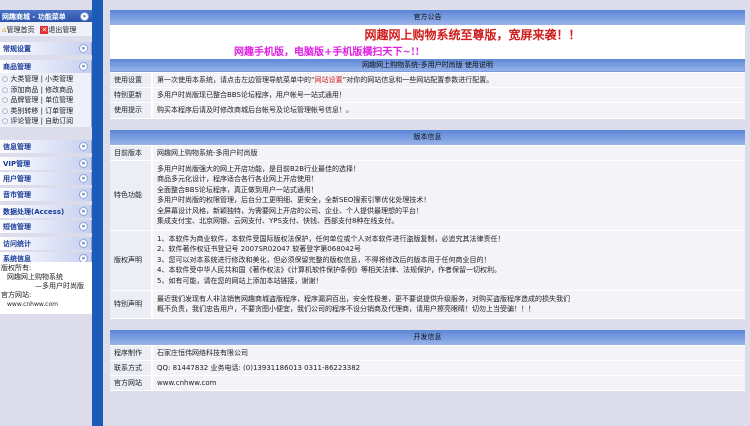  Describe the element at coordinates (24, 111) in the screenshot. I see `submenu-link: 类别转移` at that location.